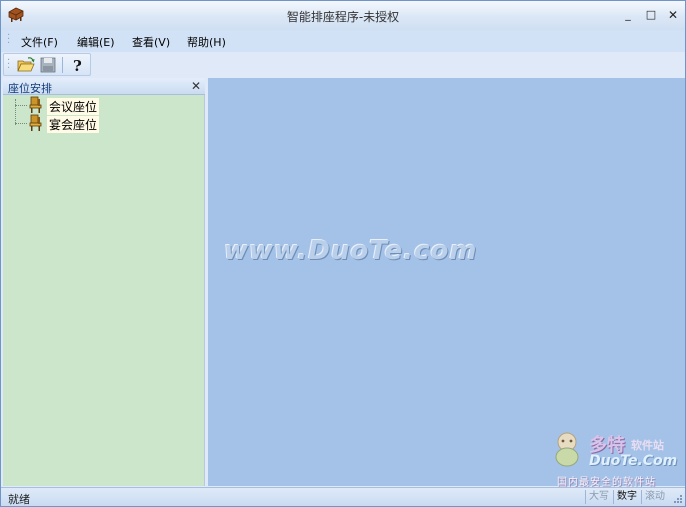  I want to click on watermark-text: www.DuoTe.com, so click(351, 251).